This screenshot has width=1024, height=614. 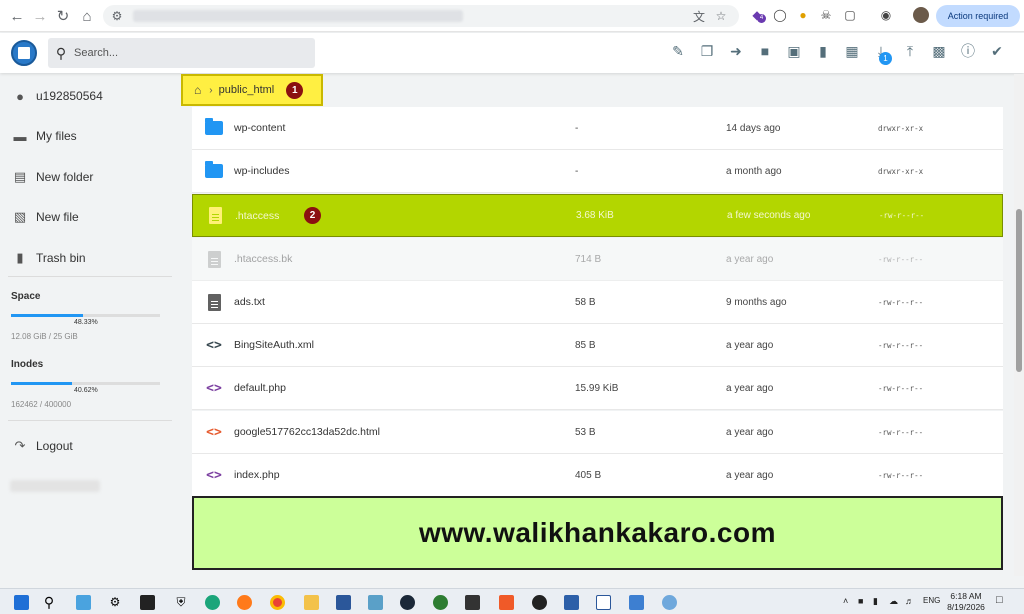 What do you see at coordinates (214, 171) in the screenshot?
I see `folder-icon` at bounding box center [214, 171].